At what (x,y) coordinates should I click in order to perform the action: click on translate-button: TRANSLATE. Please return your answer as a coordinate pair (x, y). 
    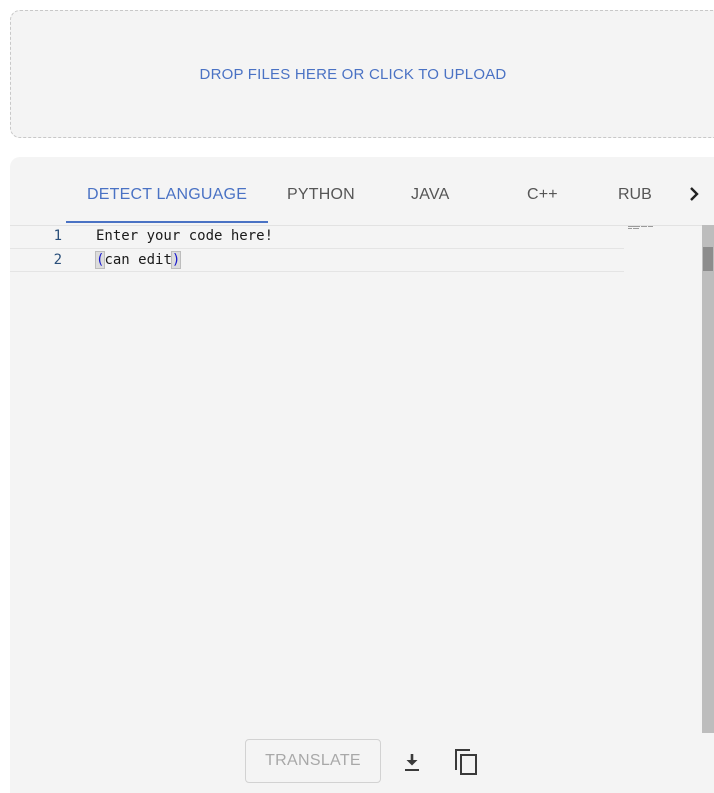
    Looking at the image, I should click on (313, 761).